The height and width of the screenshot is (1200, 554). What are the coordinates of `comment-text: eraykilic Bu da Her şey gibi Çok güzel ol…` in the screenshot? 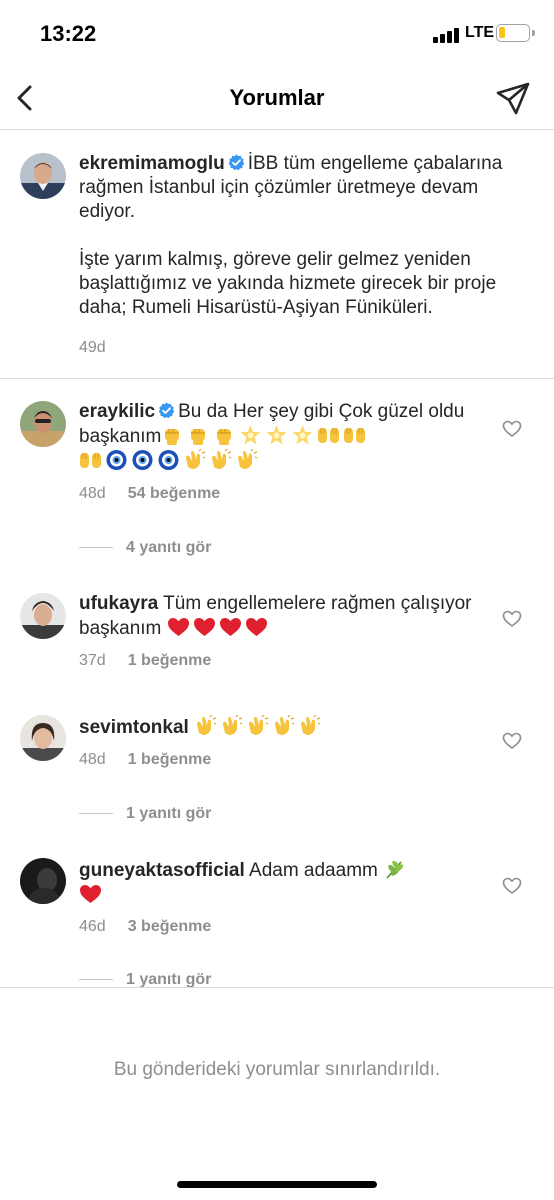 It's located at (279, 437).